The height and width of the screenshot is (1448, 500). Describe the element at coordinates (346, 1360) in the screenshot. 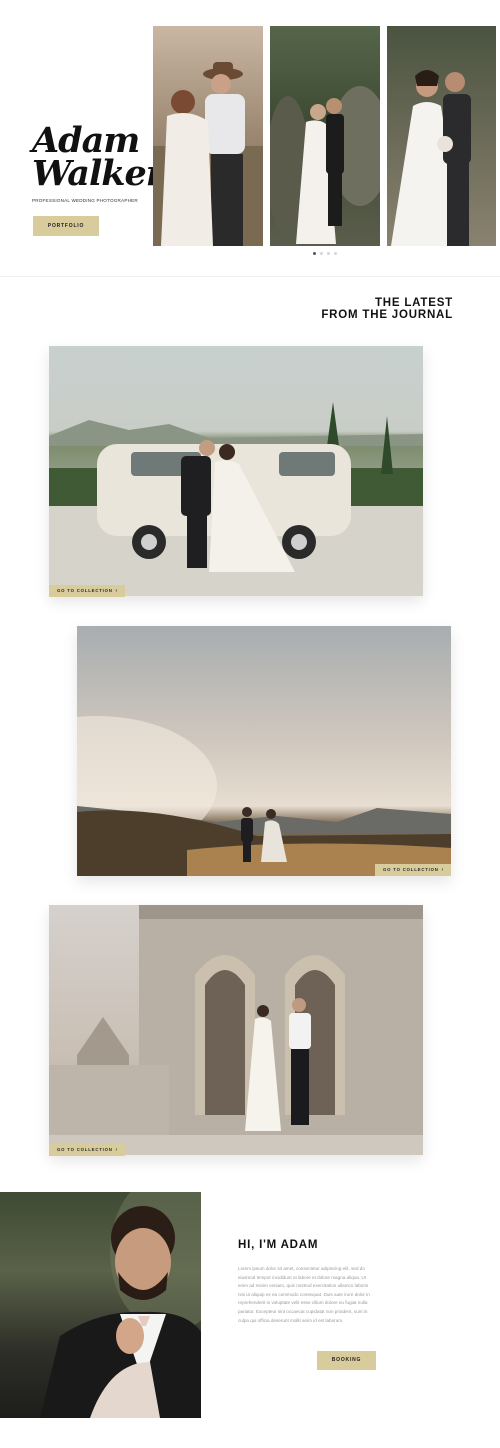

I see `booking-button: BOOKING` at that location.